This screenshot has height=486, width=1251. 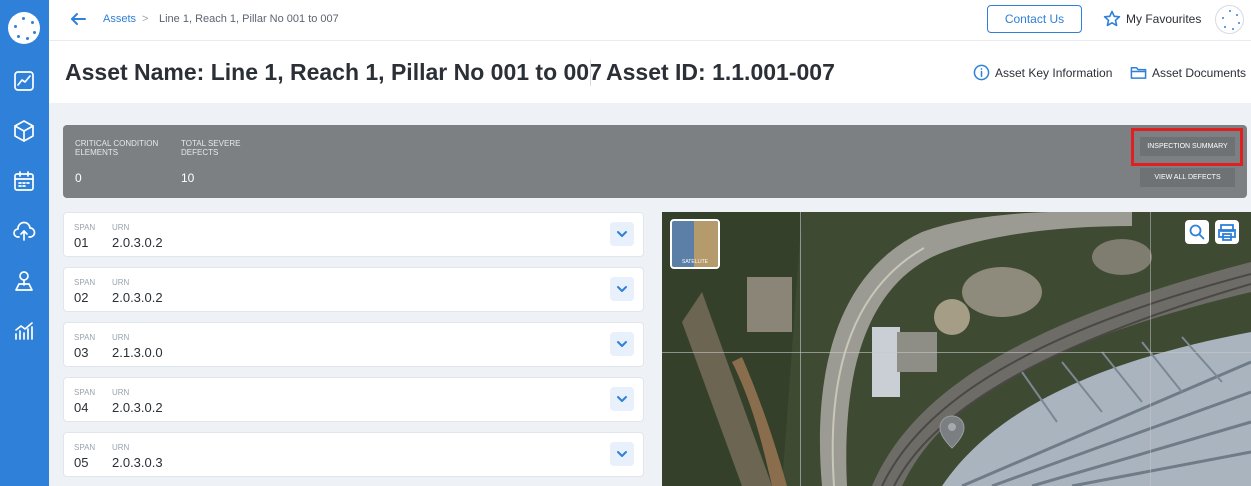 What do you see at coordinates (353, 234) in the screenshot?
I see `span-row: SPAN URN 01 2.0.3.0.2` at bounding box center [353, 234].